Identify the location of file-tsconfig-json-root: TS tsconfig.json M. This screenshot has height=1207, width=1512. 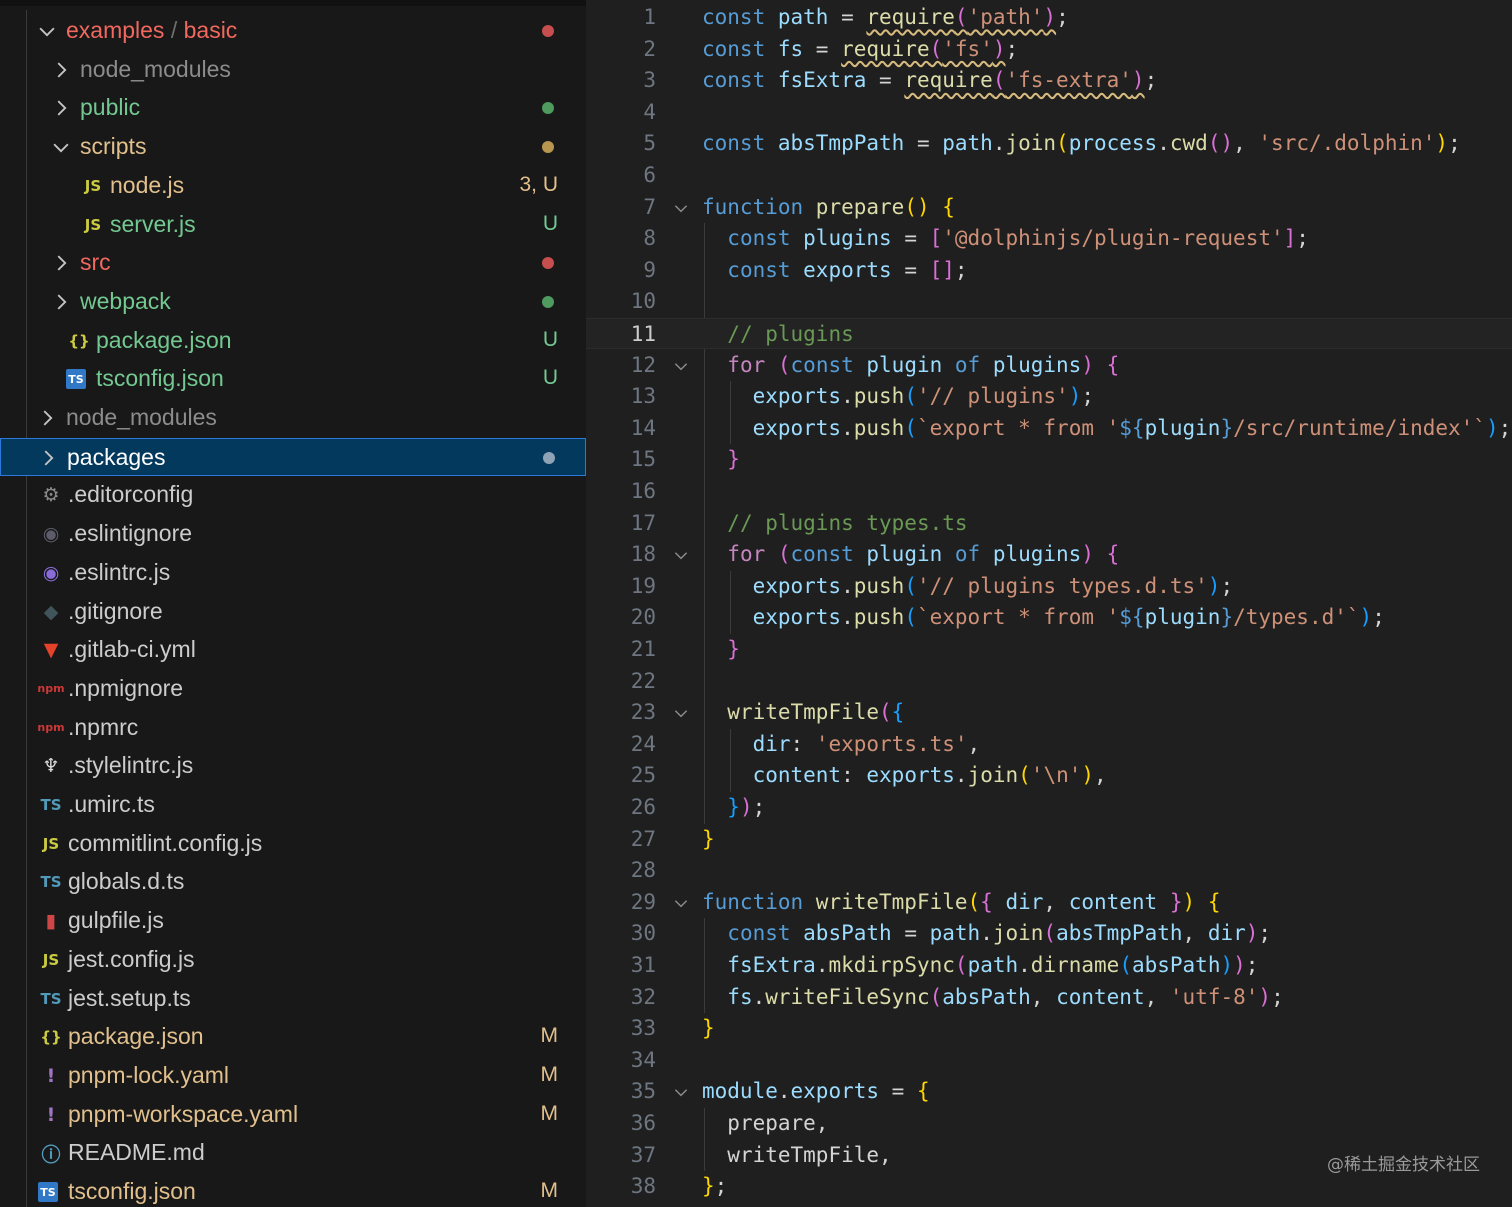
(293, 1190).